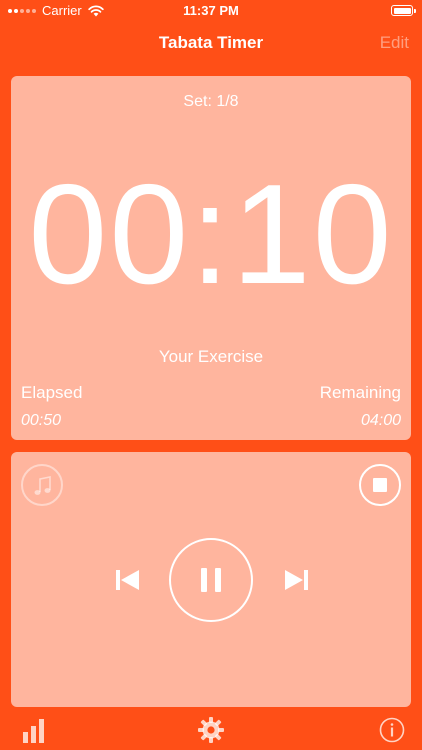 This screenshot has width=422, height=750. Describe the element at coordinates (204, 580) in the screenshot. I see `pause-icon` at that location.